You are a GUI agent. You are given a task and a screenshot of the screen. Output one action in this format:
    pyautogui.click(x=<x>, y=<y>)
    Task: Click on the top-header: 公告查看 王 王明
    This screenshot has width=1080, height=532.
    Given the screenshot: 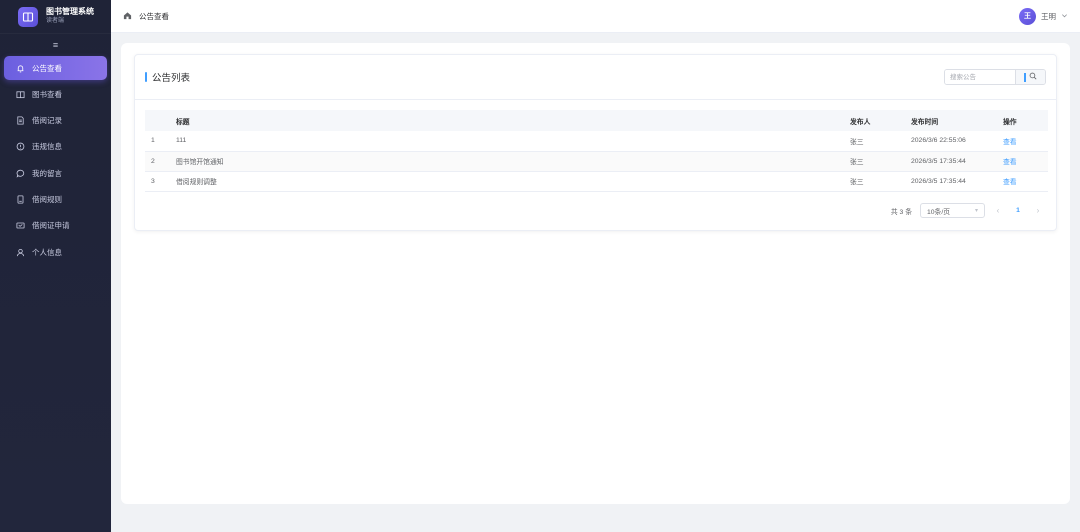 What is the action you would take?
    pyautogui.click(x=595, y=16)
    